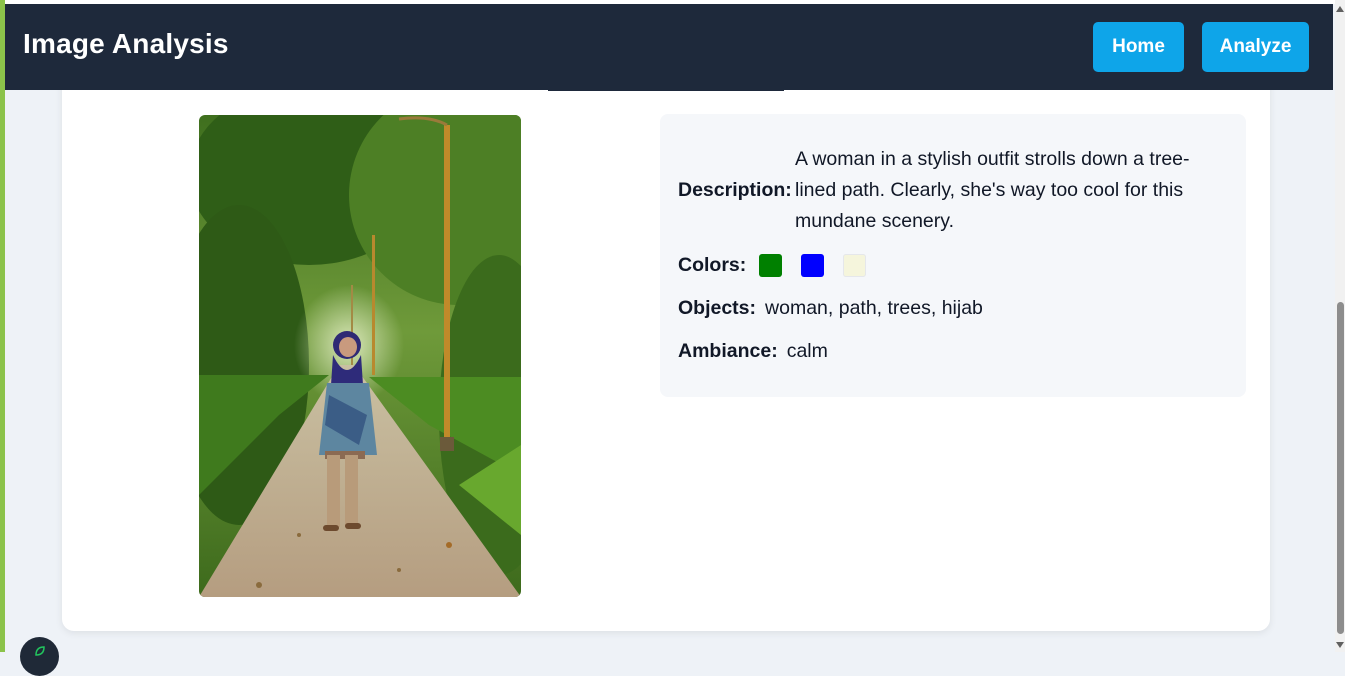 The width and height of the screenshot is (1345, 676). I want to click on analyze-button: Analyze, so click(1255, 47).